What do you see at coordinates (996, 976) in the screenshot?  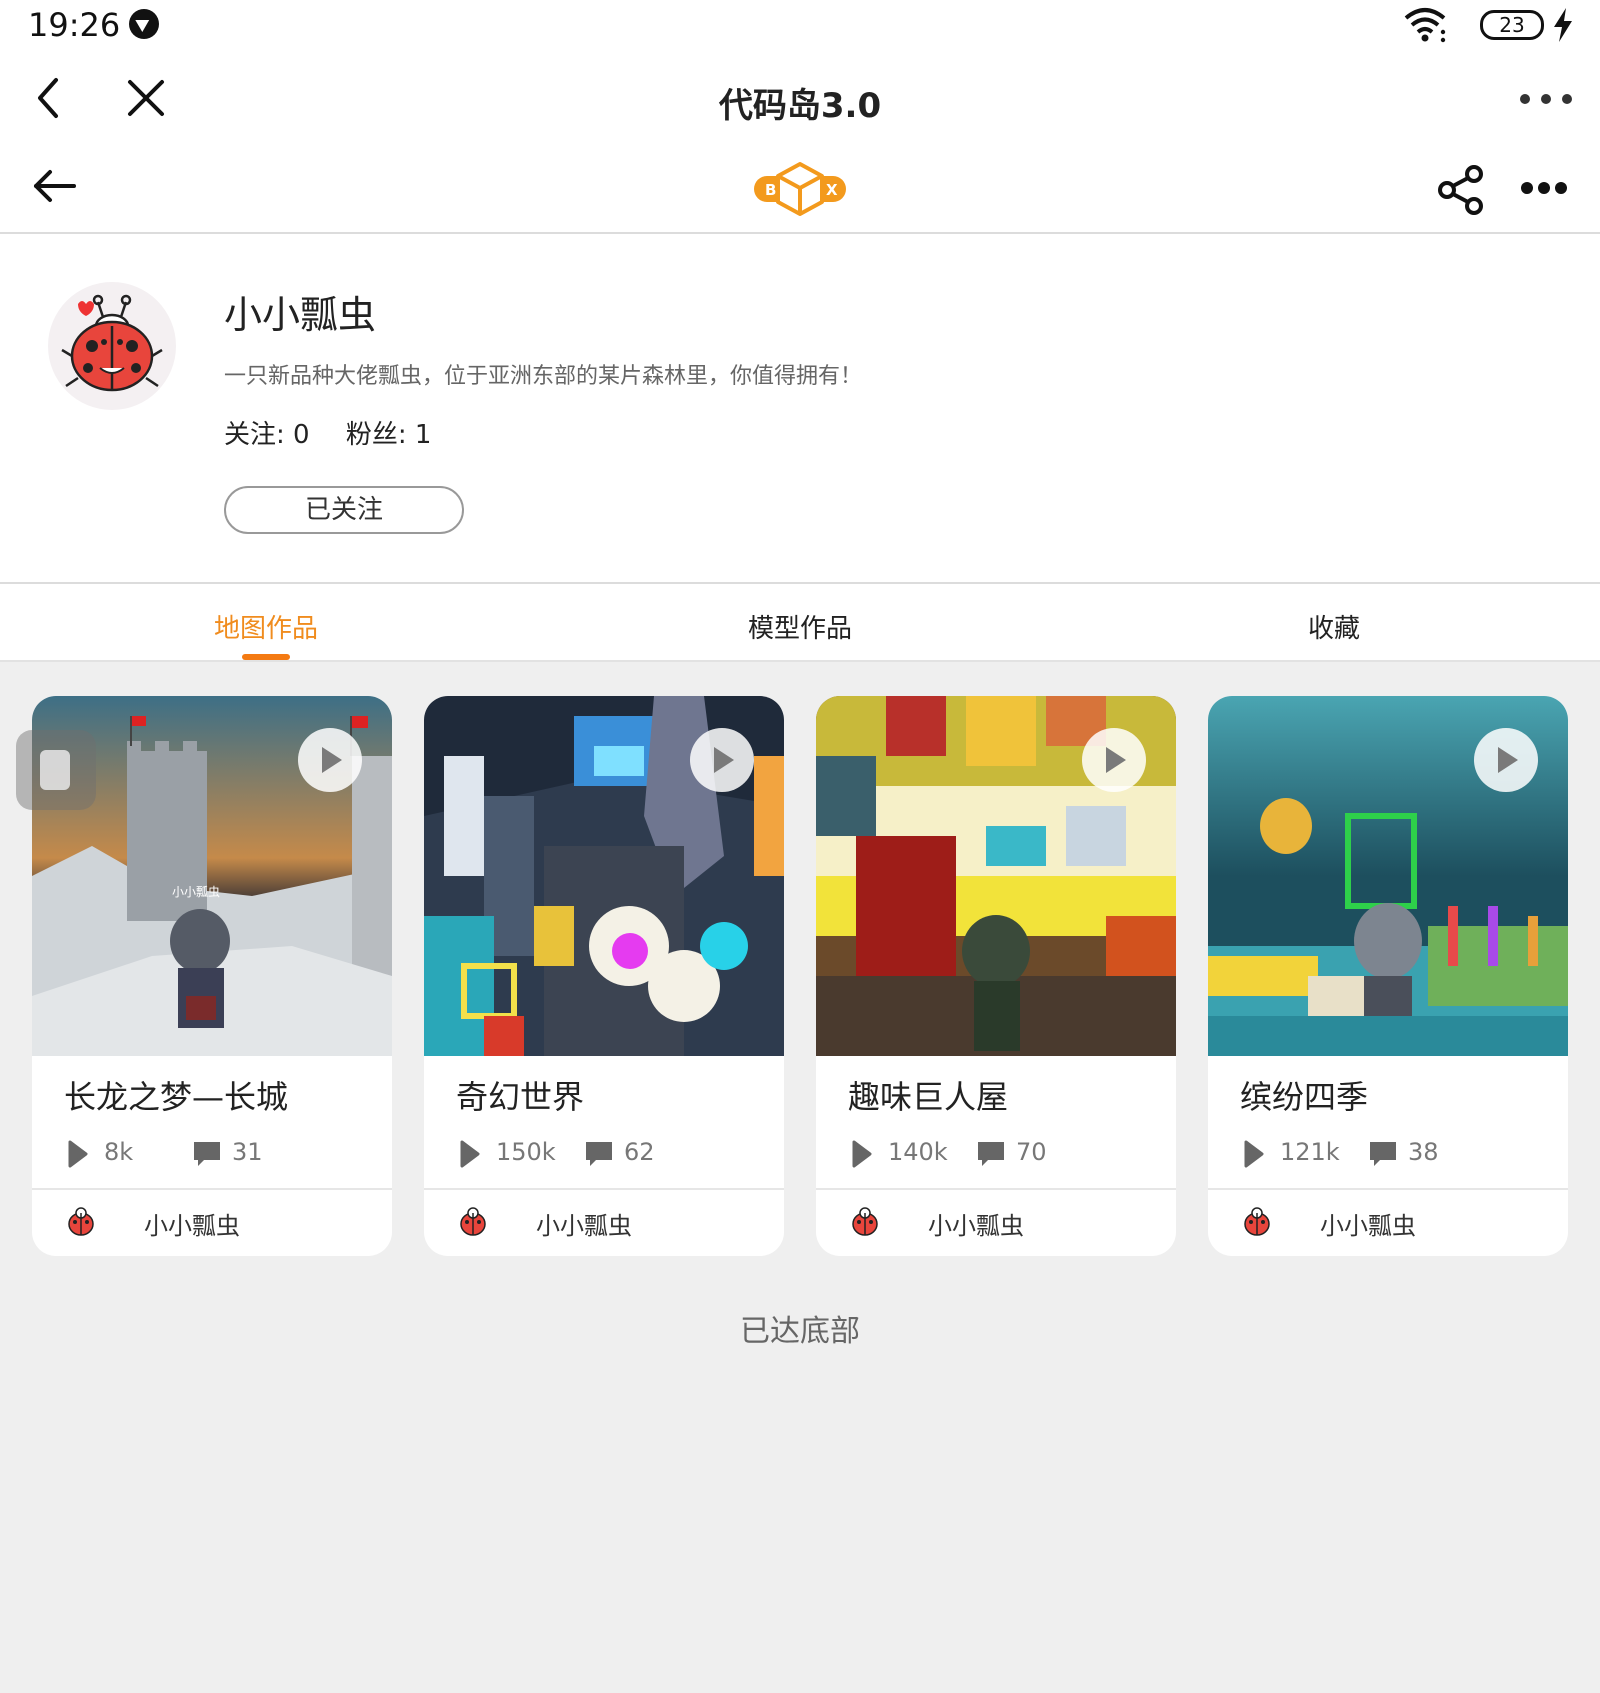 I see `work-card: 趣味巨人屋 140k 70 小小瓢虫` at bounding box center [996, 976].